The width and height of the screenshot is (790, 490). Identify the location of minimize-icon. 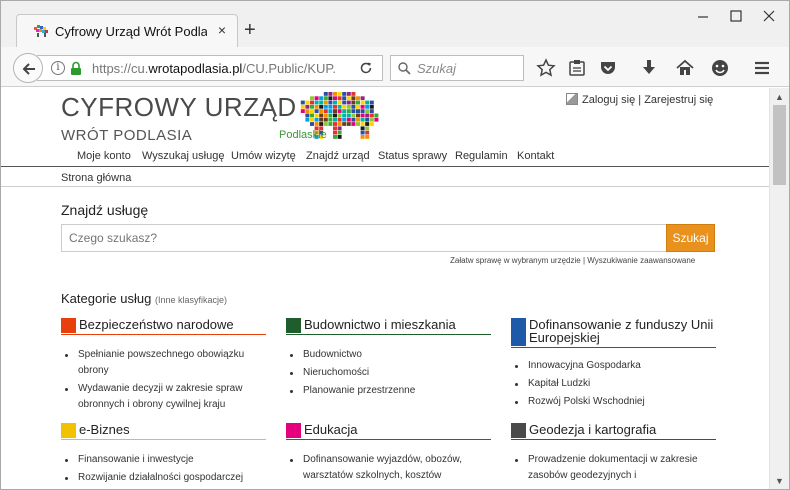
(703, 16).